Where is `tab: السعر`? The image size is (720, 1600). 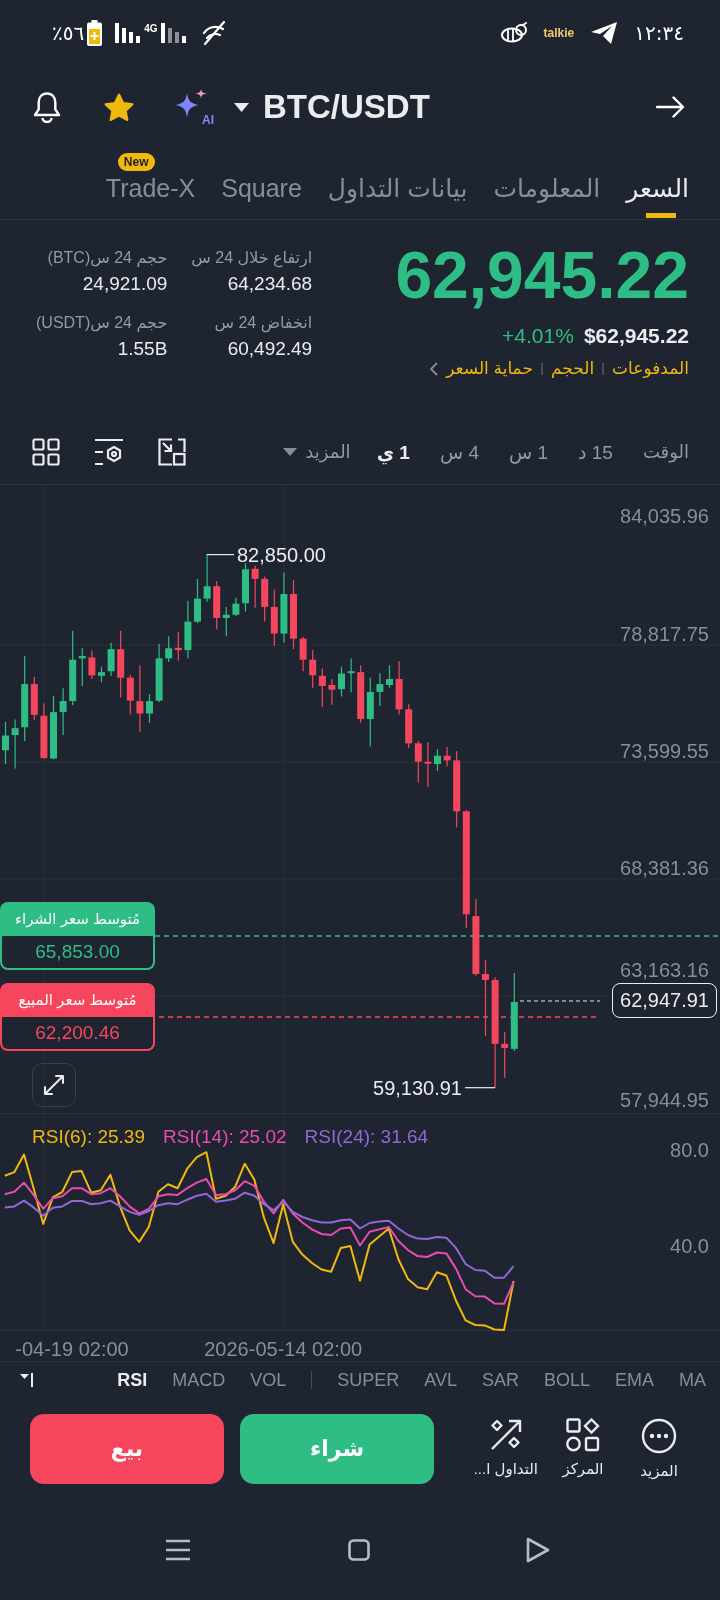 tab: السعر is located at coordinates (657, 183).